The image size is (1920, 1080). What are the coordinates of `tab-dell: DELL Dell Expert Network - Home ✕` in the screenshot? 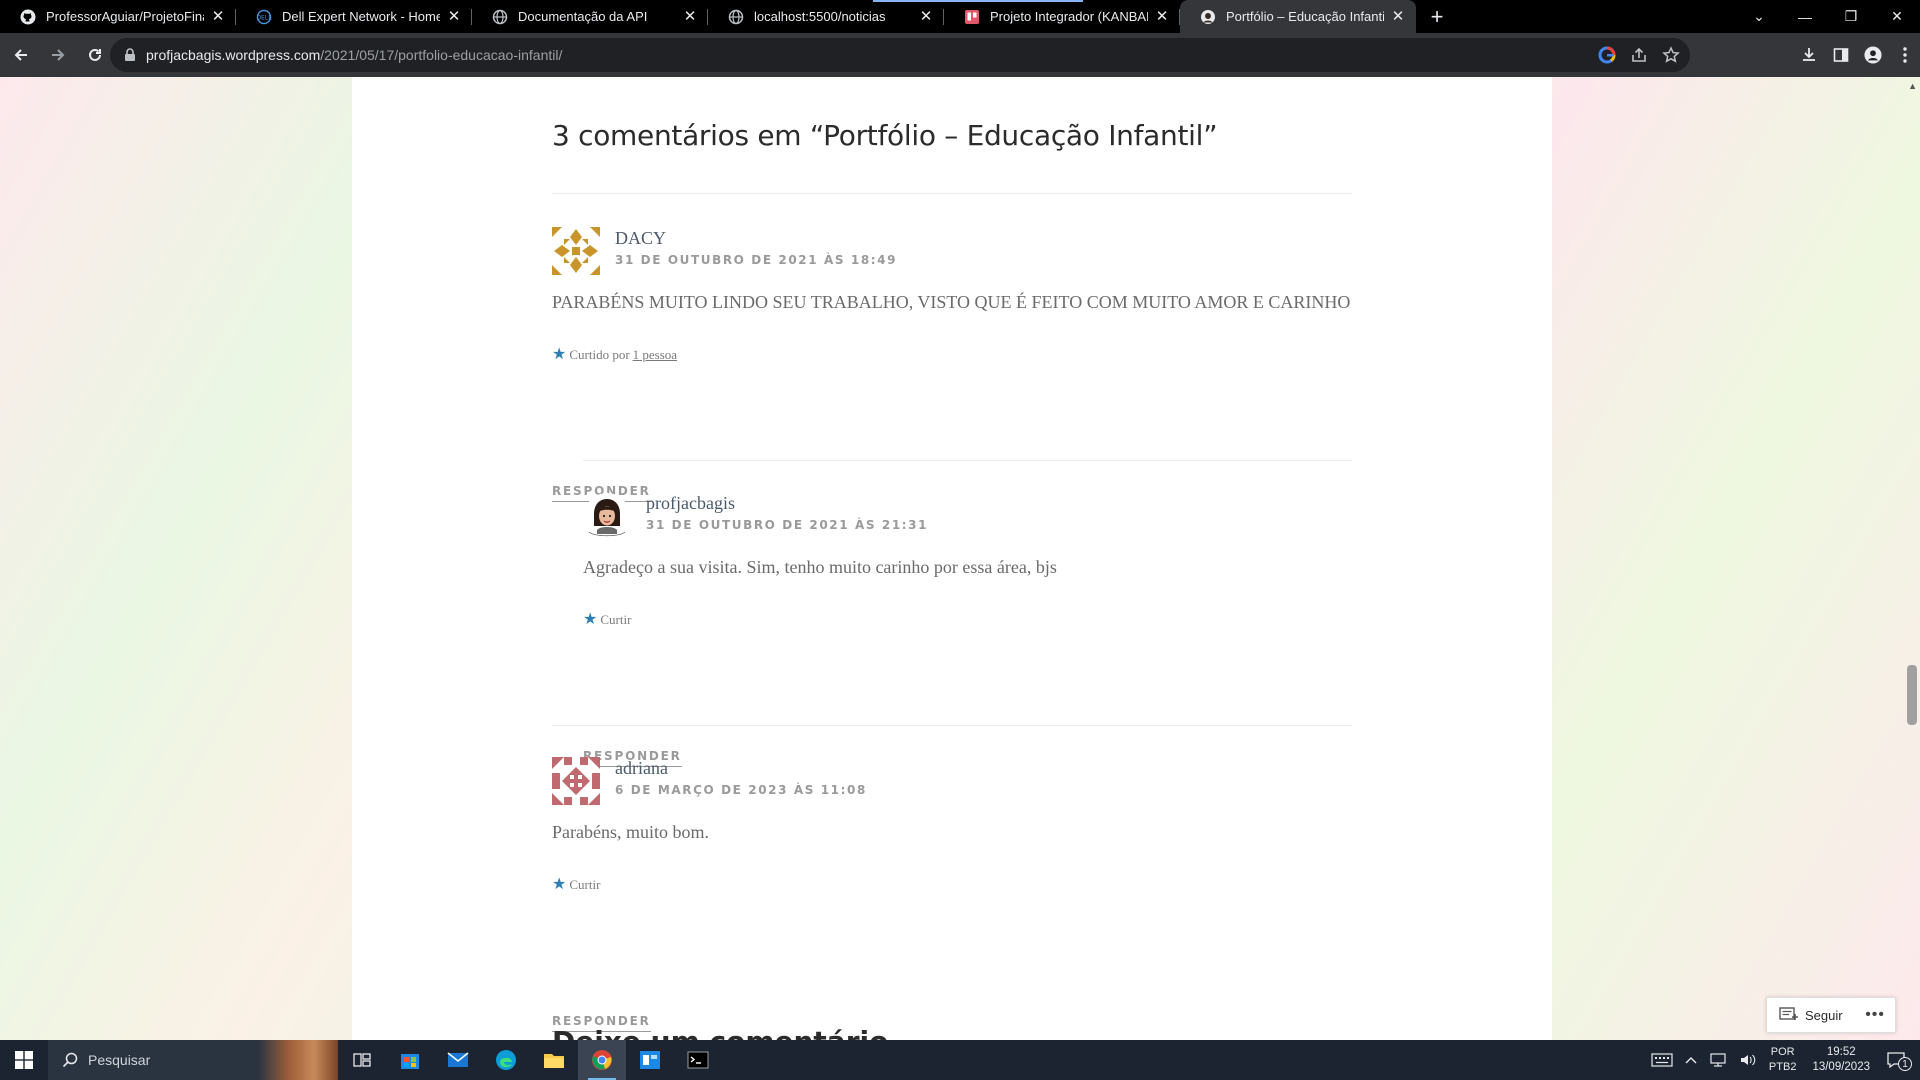 It's located at (354, 16).